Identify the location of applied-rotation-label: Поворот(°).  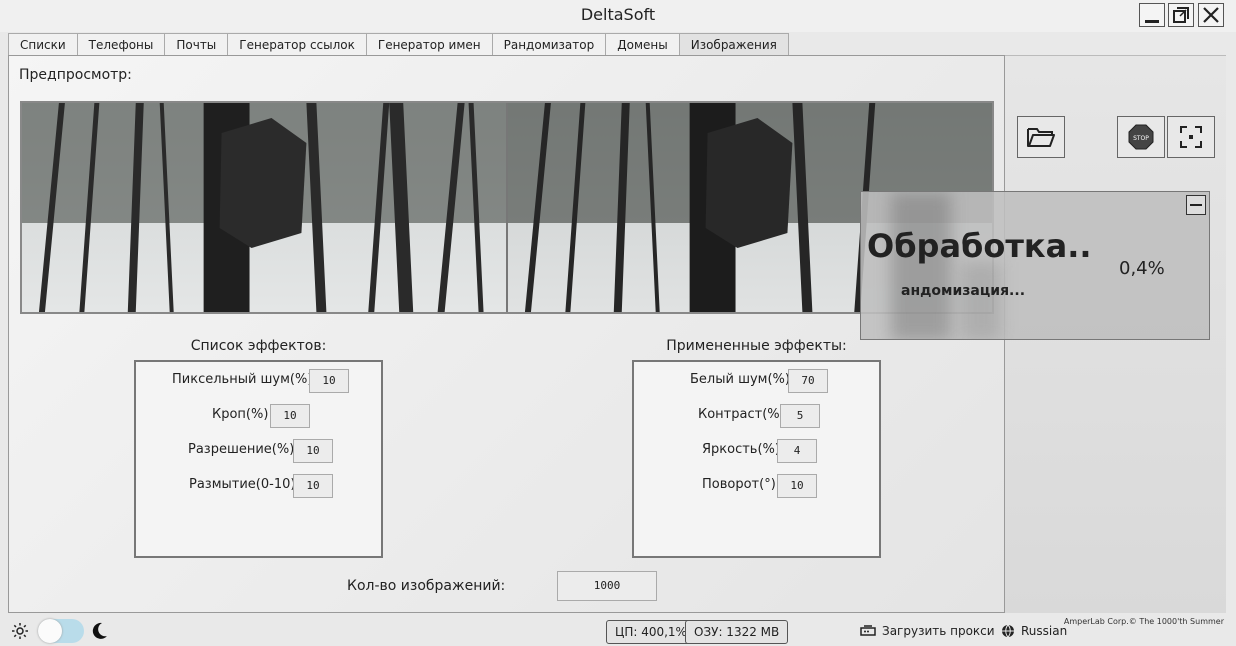
(739, 484).